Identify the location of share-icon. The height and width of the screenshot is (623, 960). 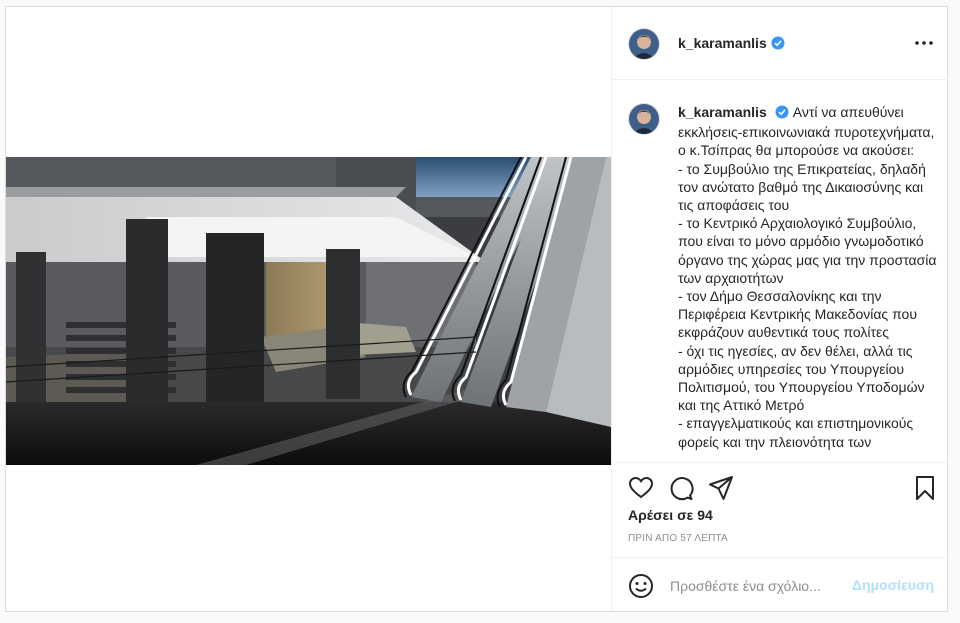
(721, 488).